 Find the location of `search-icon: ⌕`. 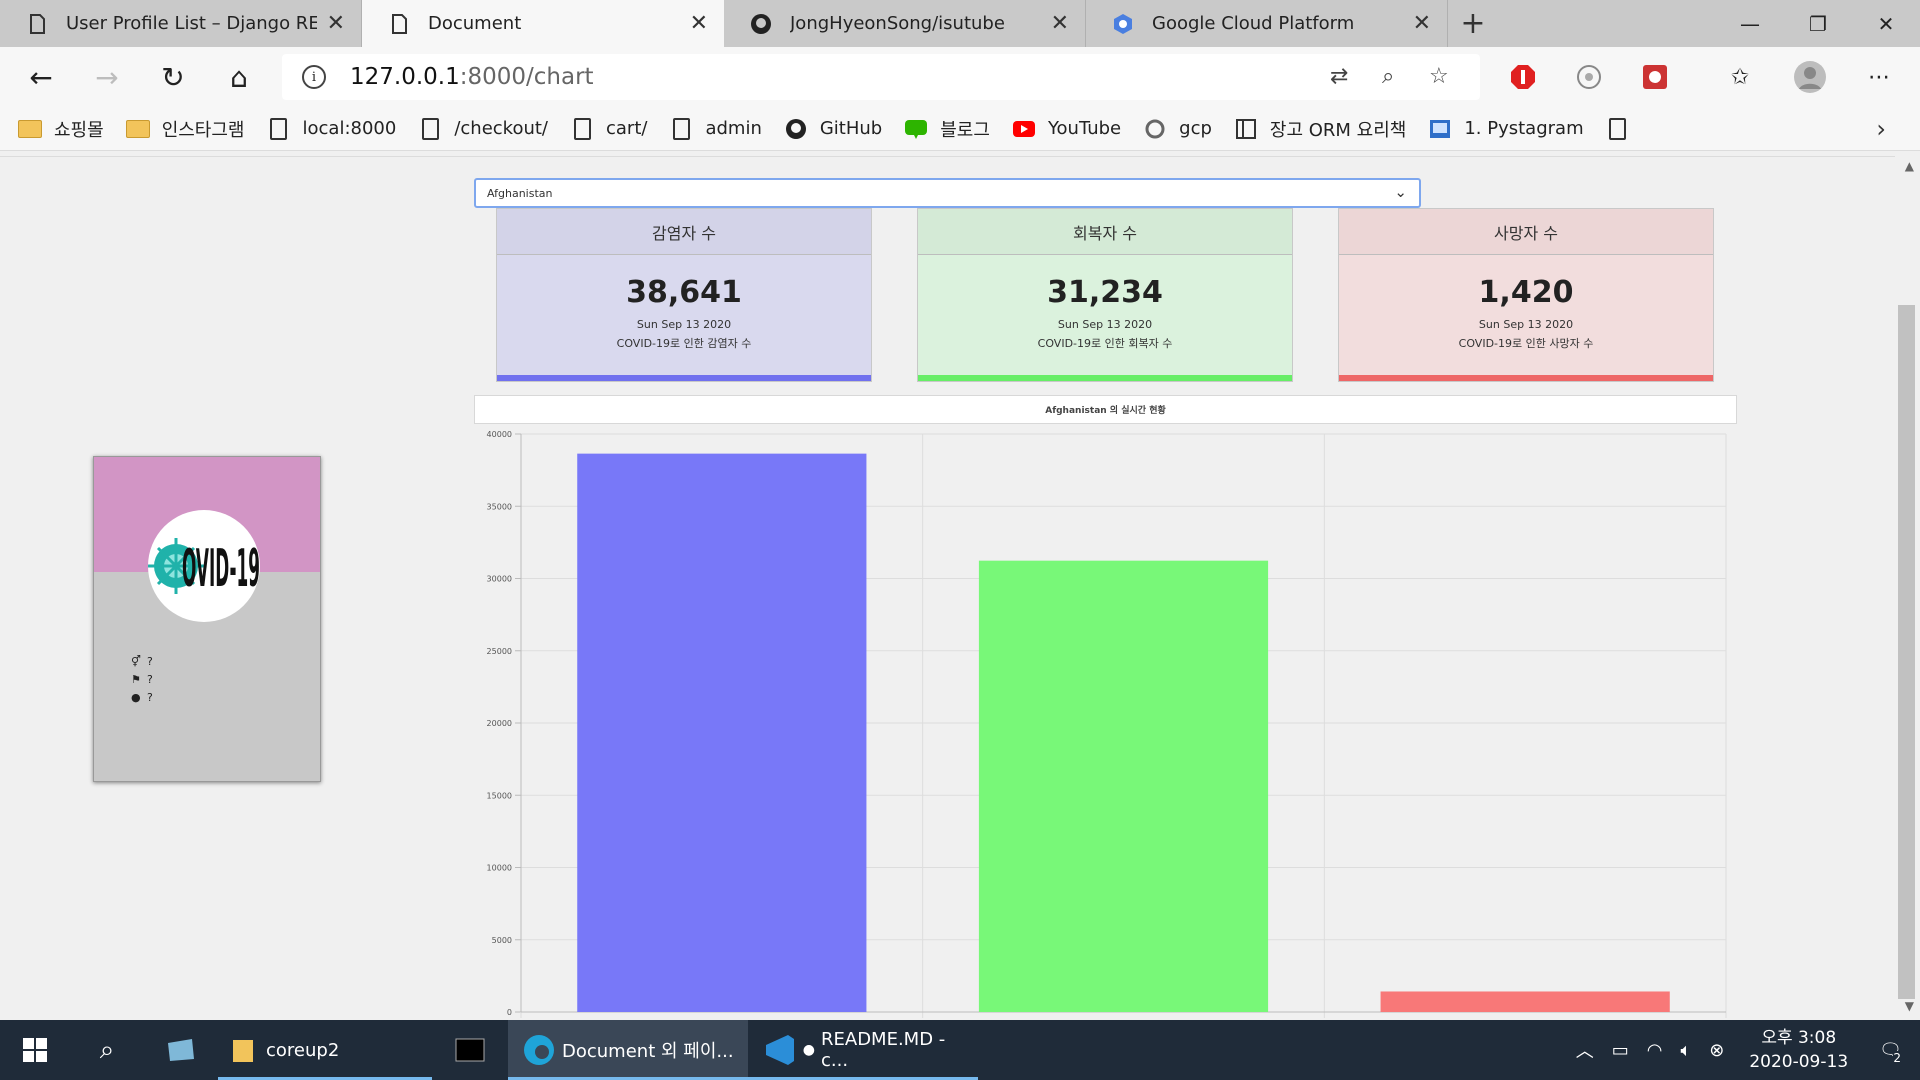

search-icon: ⌕ is located at coordinates (107, 1050).